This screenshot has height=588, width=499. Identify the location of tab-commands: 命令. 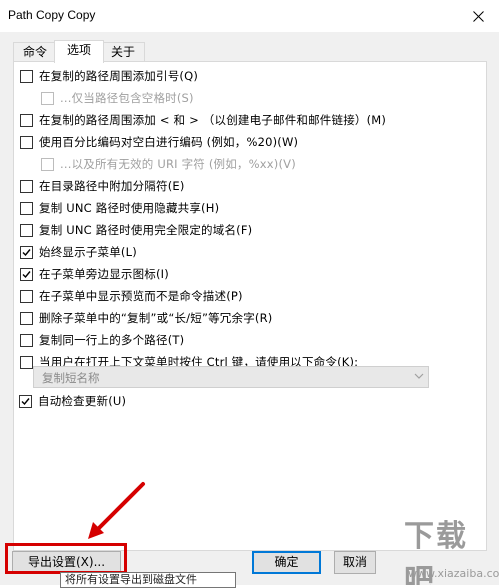
(35, 52).